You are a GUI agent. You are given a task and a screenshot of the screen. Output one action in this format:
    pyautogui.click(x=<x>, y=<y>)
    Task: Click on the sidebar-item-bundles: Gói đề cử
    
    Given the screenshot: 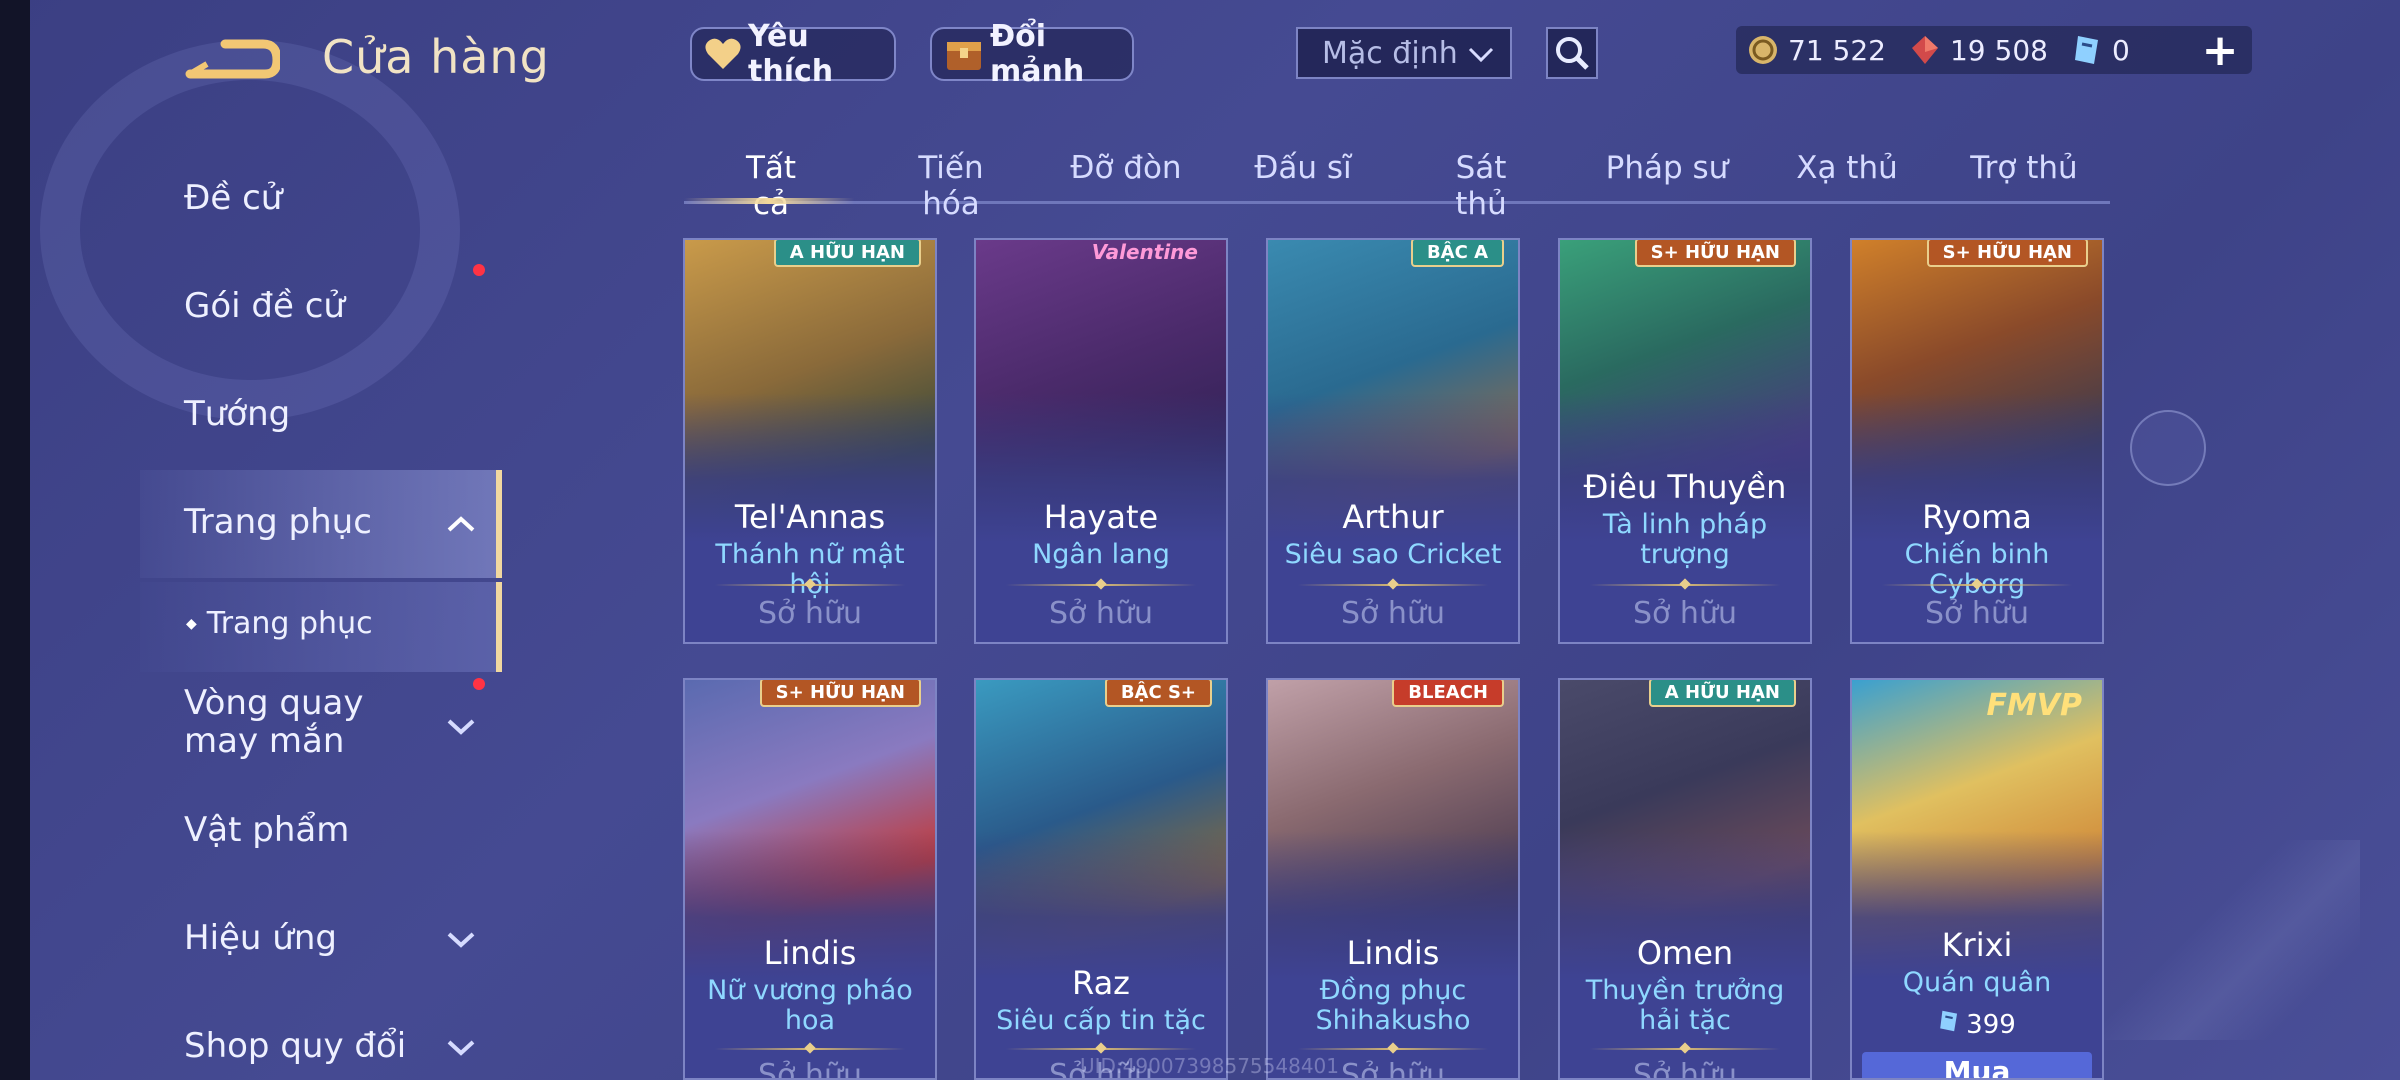 What is the action you would take?
    pyautogui.click(x=264, y=306)
    